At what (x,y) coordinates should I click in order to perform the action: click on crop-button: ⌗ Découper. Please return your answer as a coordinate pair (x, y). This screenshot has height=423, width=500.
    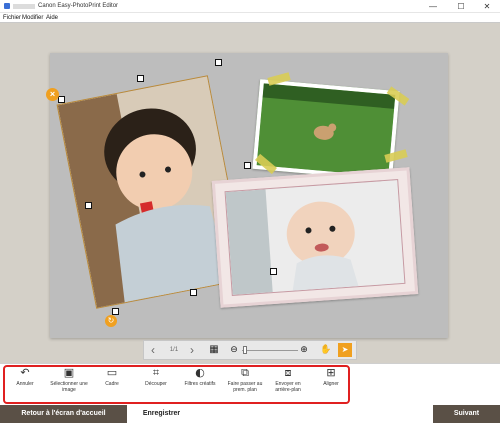
    Looking at the image, I should click on (156, 377).